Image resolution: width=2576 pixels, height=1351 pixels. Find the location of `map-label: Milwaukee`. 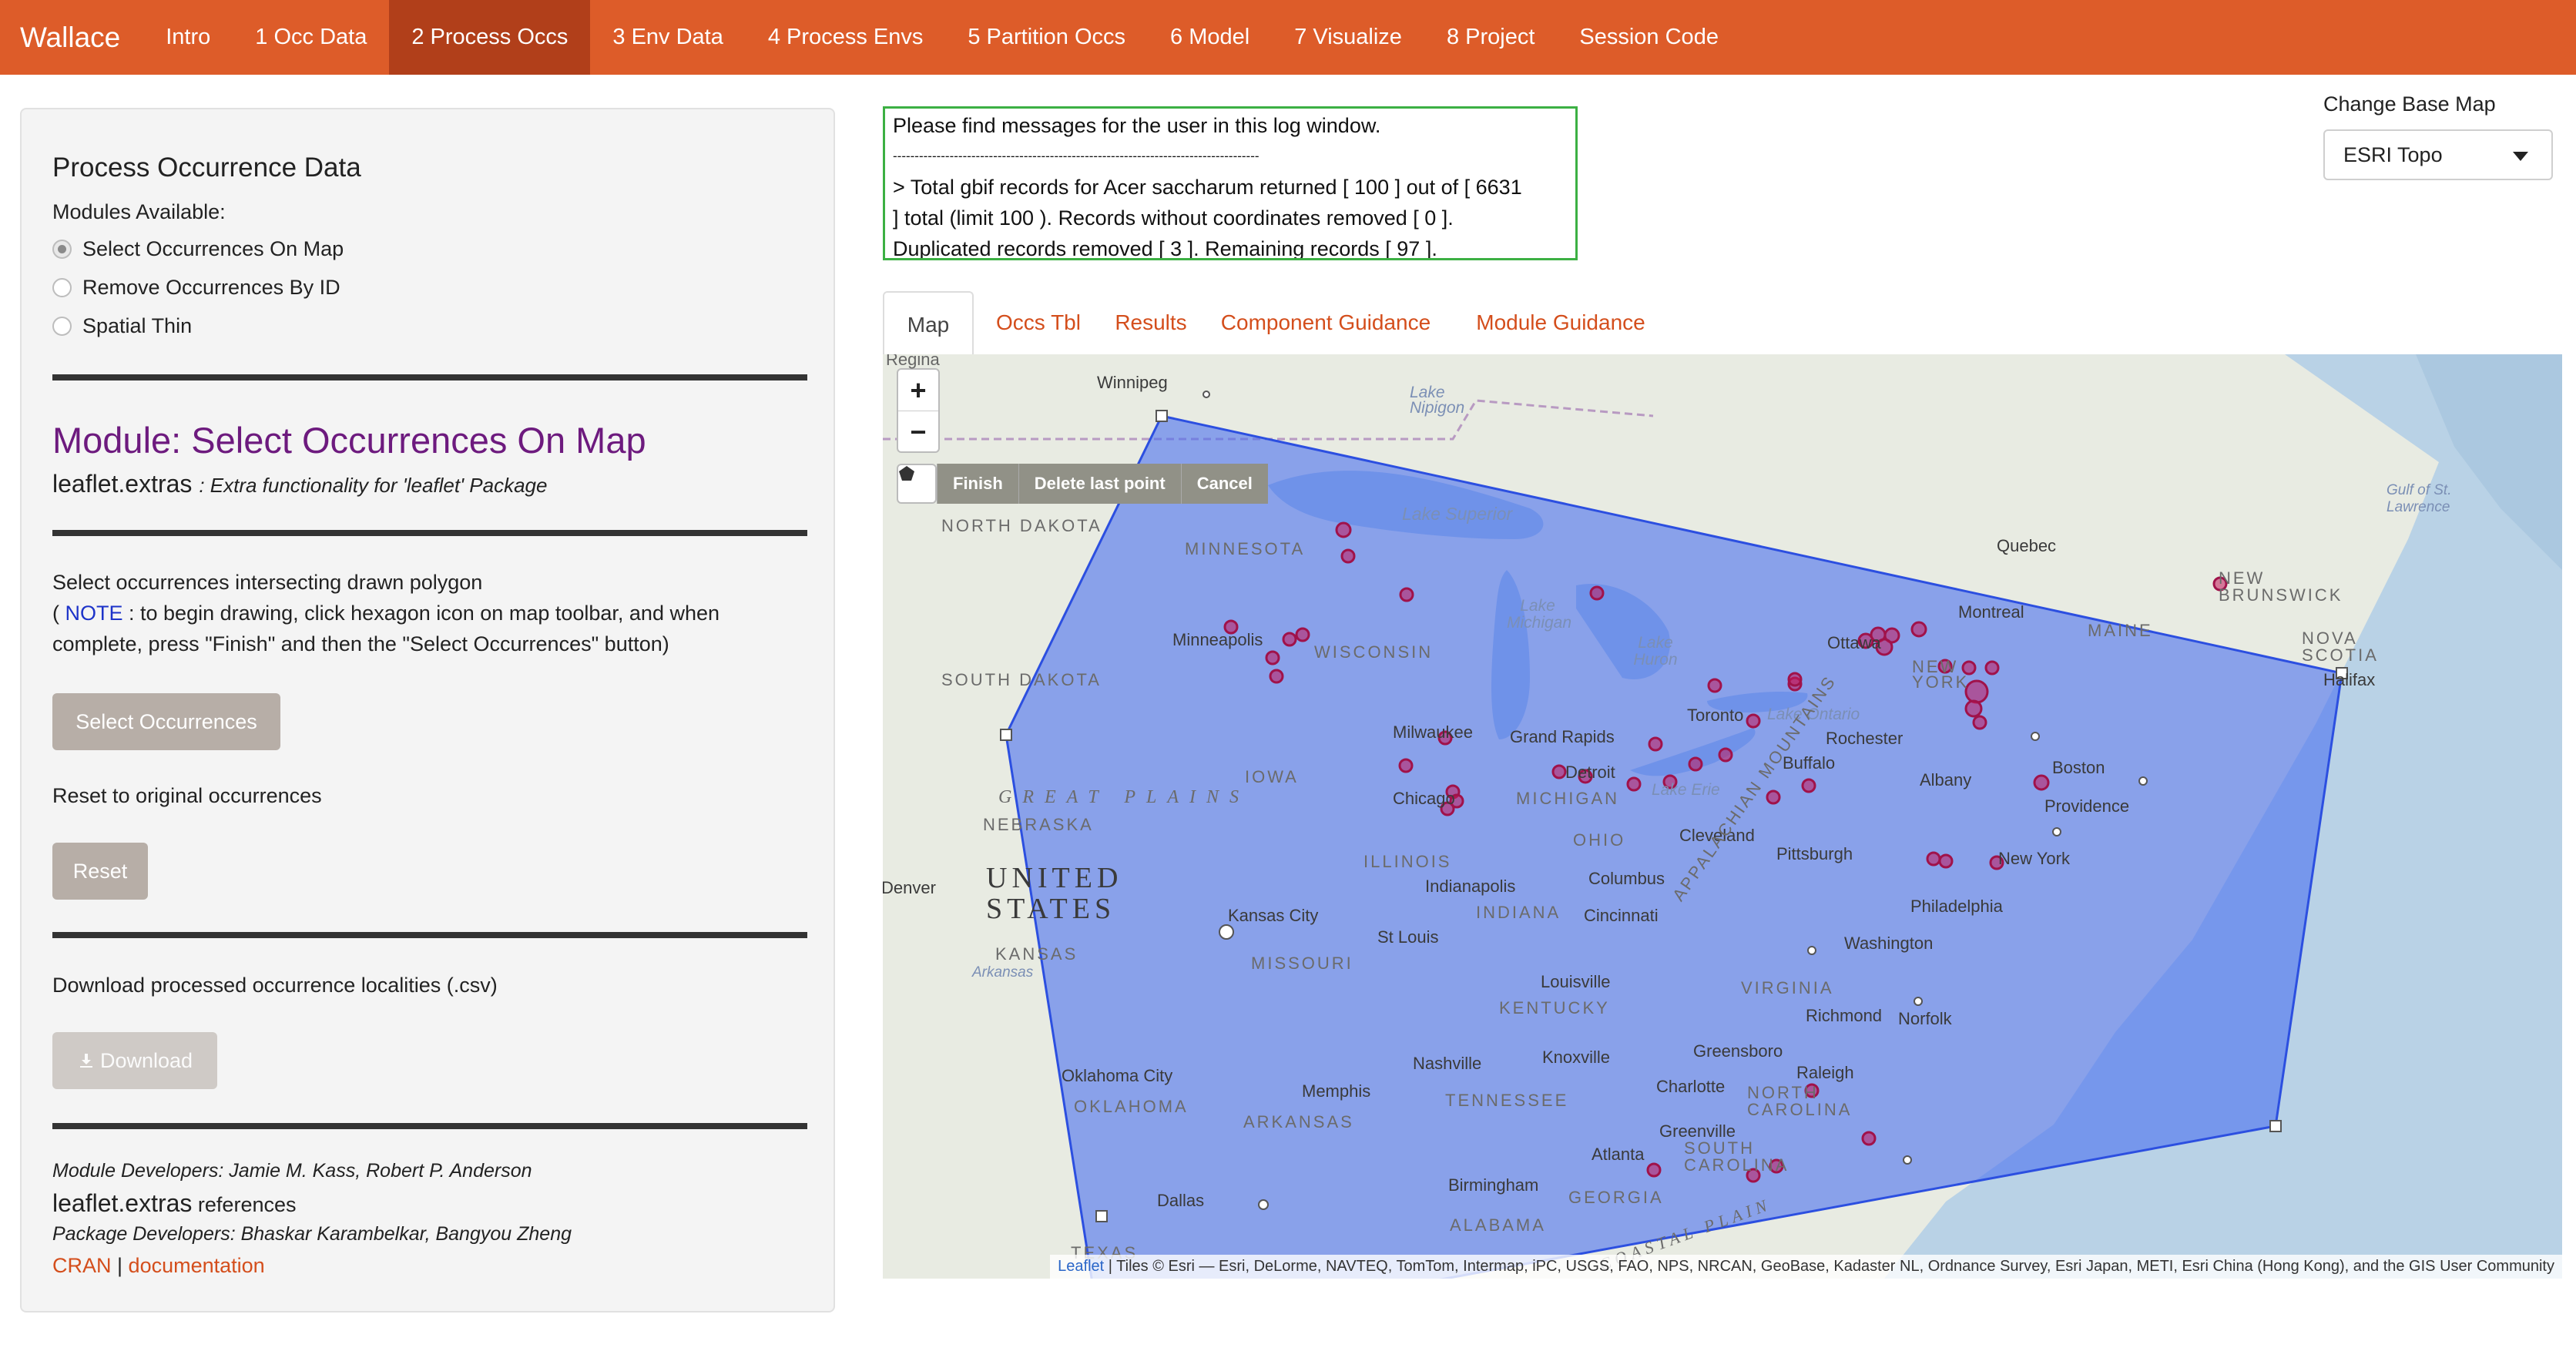

map-label: Milwaukee is located at coordinates (1433, 732).